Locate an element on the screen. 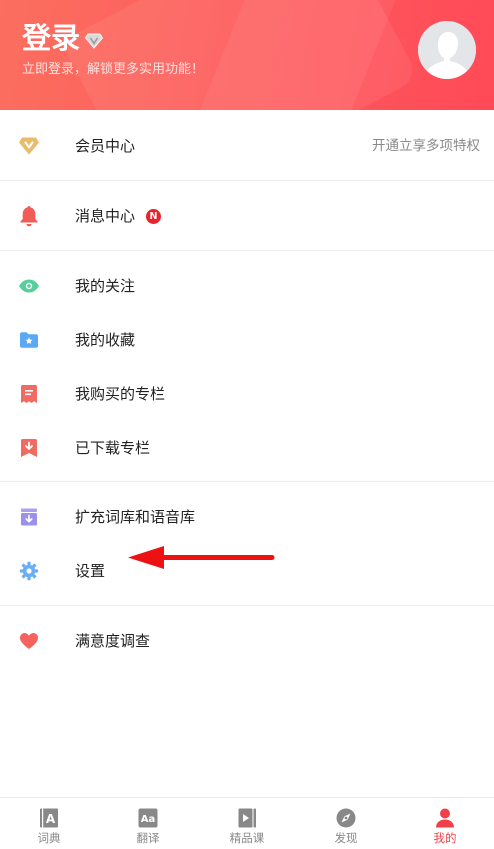 This screenshot has width=494, height=849. menu-label: 消息中心 is located at coordinates (105, 216).